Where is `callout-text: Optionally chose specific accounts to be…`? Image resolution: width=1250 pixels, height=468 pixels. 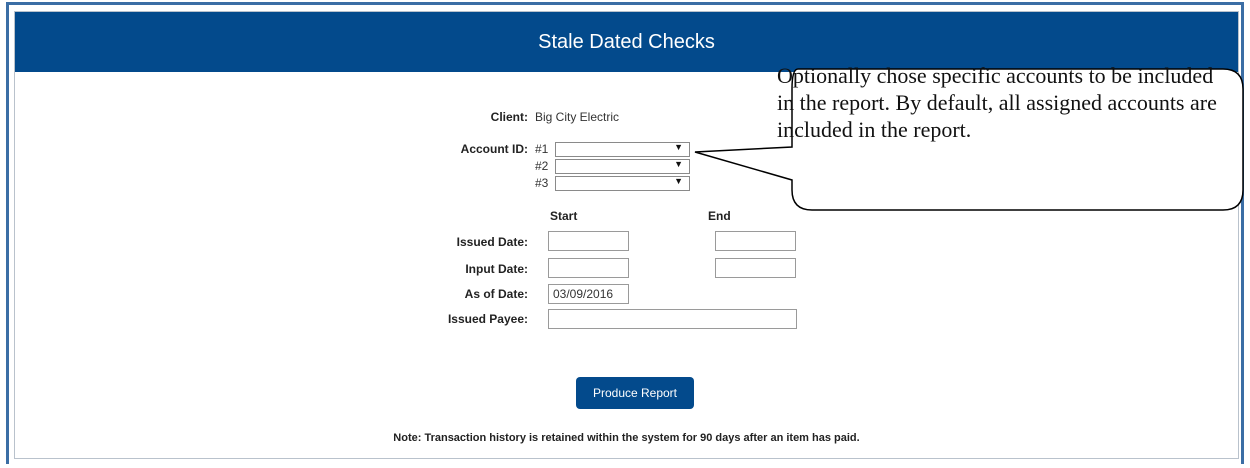 callout-text: Optionally chose specific accounts to be… is located at coordinates (997, 102).